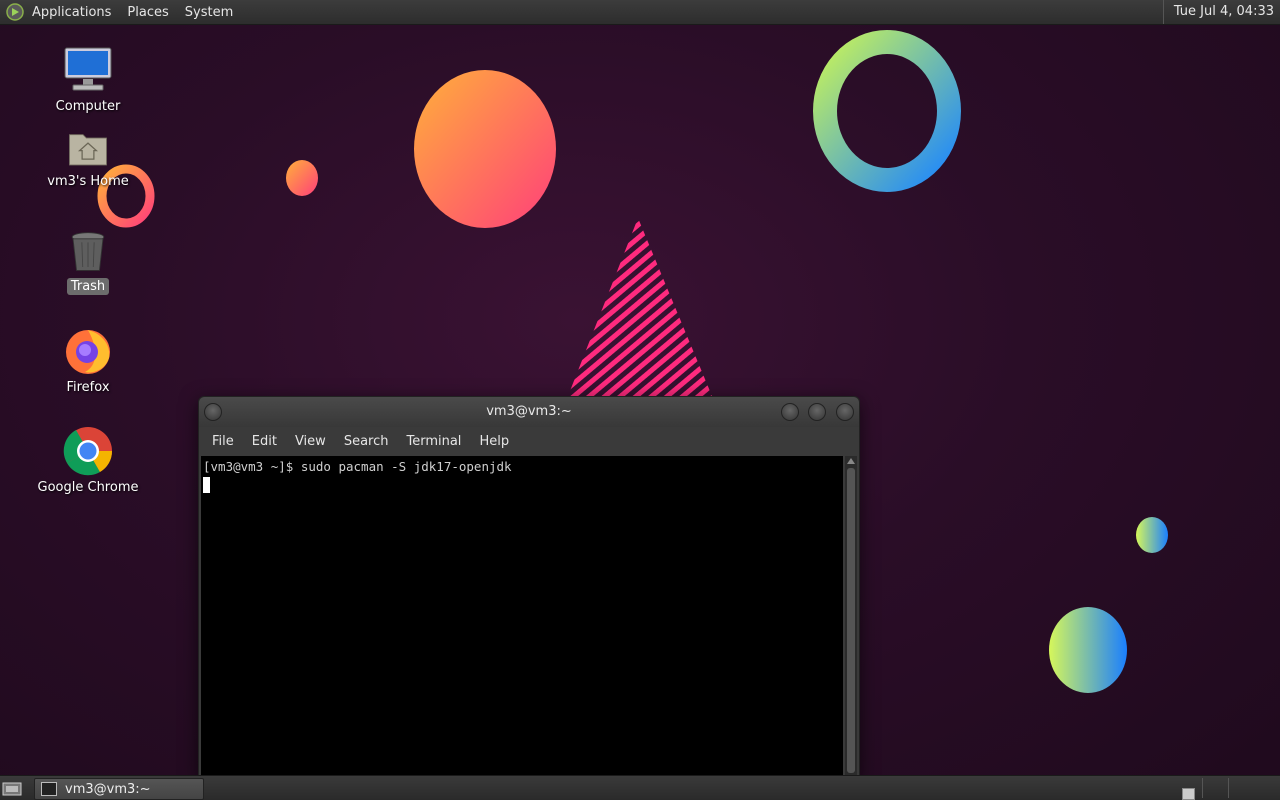 Image resolution: width=1280 pixels, height=800 pixels. What do you see at coordinates (147, 12) in the screenshot?
I see `places-menu: Places` at bounding box center [147, 12].